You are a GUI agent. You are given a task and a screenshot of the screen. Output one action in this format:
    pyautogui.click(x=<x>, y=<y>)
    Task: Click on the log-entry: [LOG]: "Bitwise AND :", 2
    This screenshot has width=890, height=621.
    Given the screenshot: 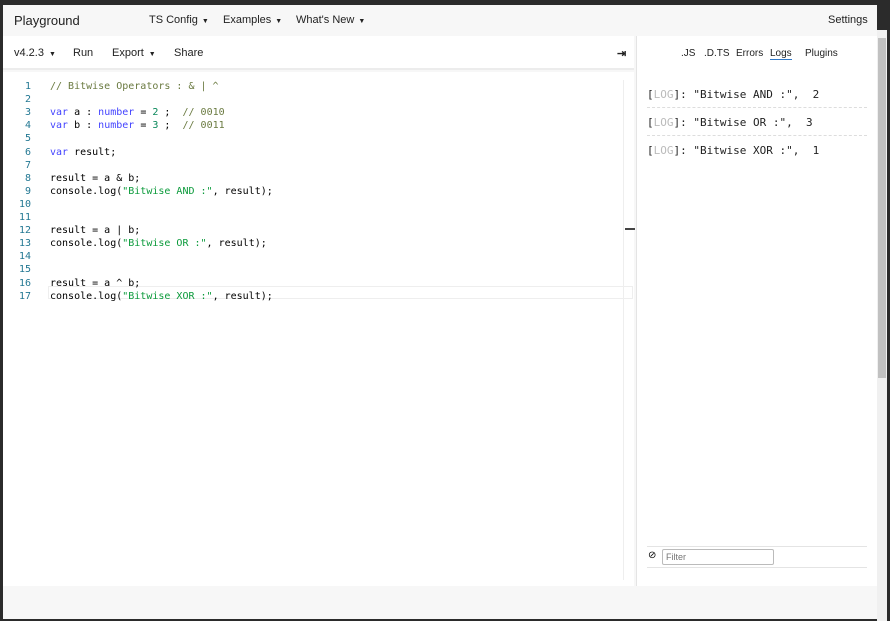 What is the action you would take?
    pyautogui.click(x=757, y=94)
    